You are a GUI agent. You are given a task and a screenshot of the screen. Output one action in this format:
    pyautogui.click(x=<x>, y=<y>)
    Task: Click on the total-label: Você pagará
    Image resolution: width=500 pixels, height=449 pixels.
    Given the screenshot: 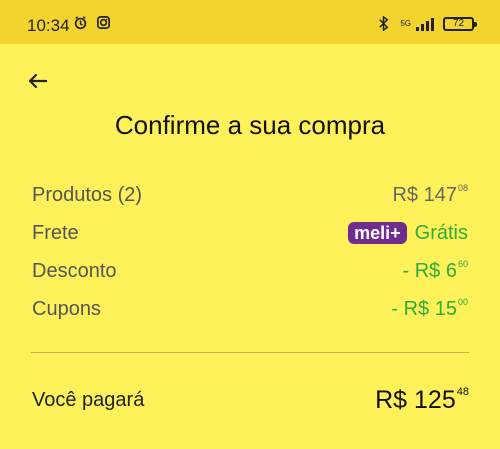 What is the action you would take?
    pyautogui.click(x=88, y=399)
    